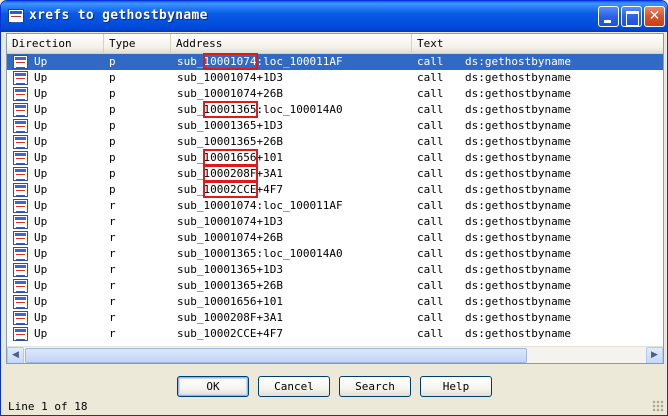 This screenshot has width=668, height=416. Describe the element at coordinates (260, 206) in the screenshot. I see `cell-address: sub_10001074:loc_100011AF` at that location.